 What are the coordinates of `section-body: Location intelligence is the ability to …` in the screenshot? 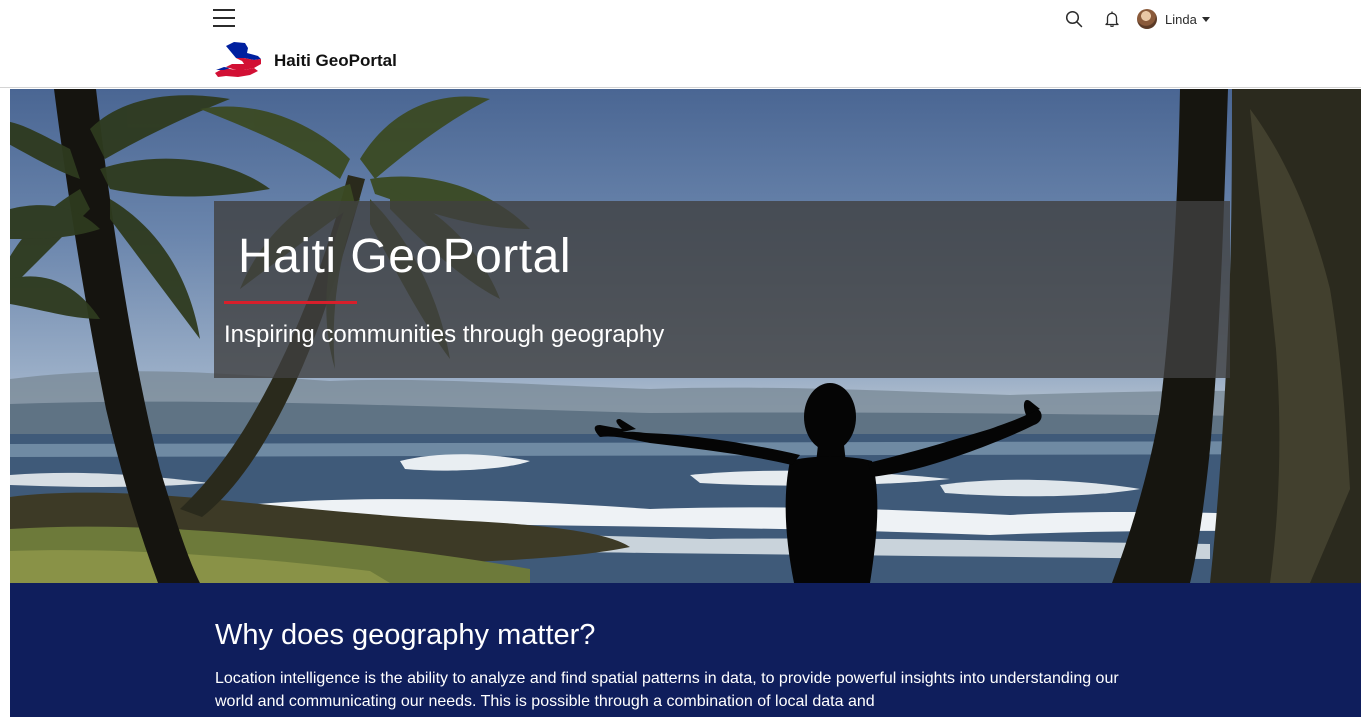 It's located at (667, 690).